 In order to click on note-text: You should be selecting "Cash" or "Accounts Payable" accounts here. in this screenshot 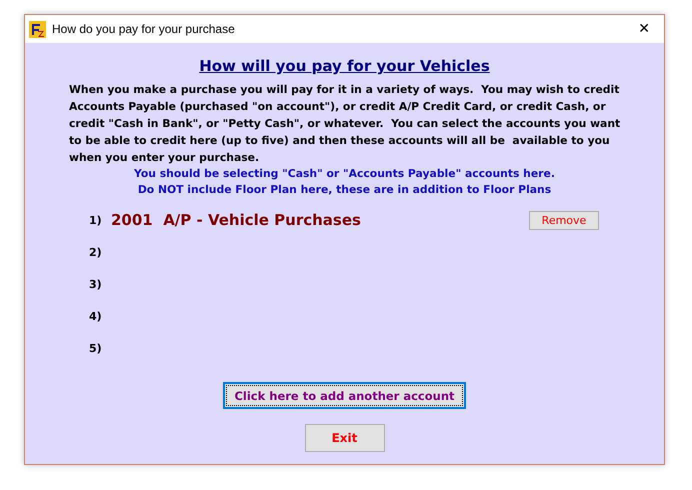, I will do `click(344, 174)`.